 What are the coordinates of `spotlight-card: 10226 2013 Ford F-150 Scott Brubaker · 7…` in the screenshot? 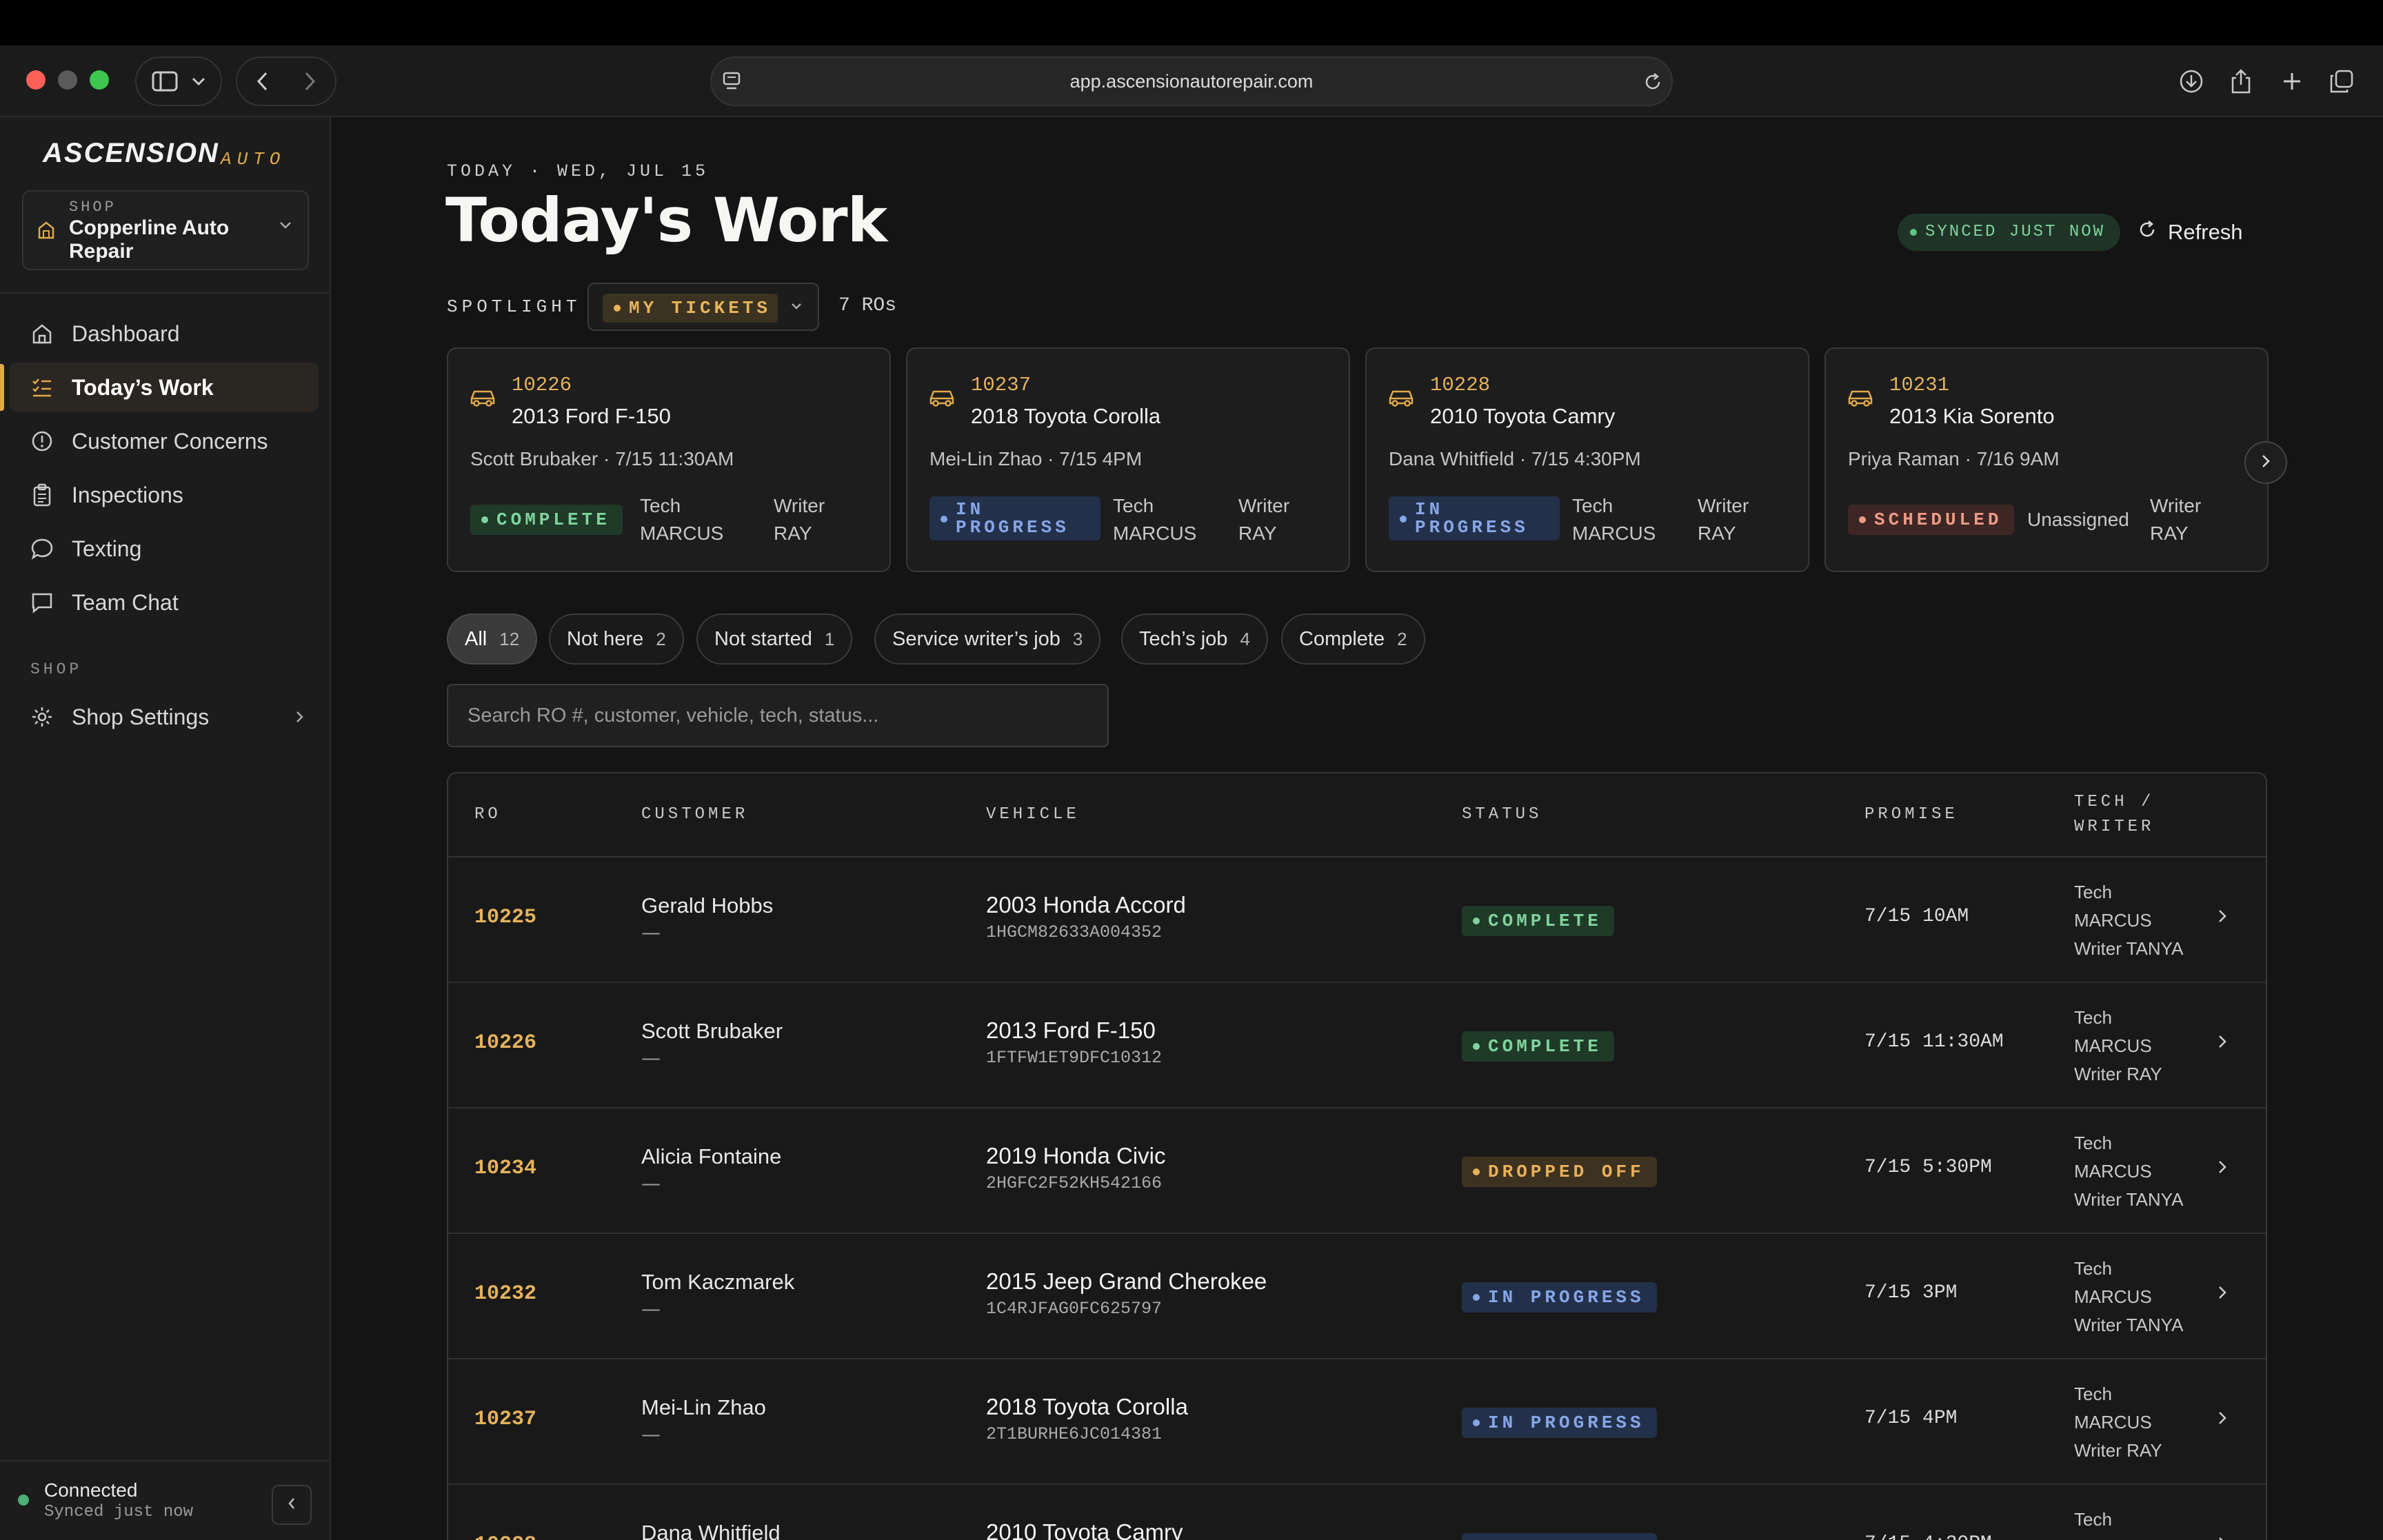 It's located at (669, 460).